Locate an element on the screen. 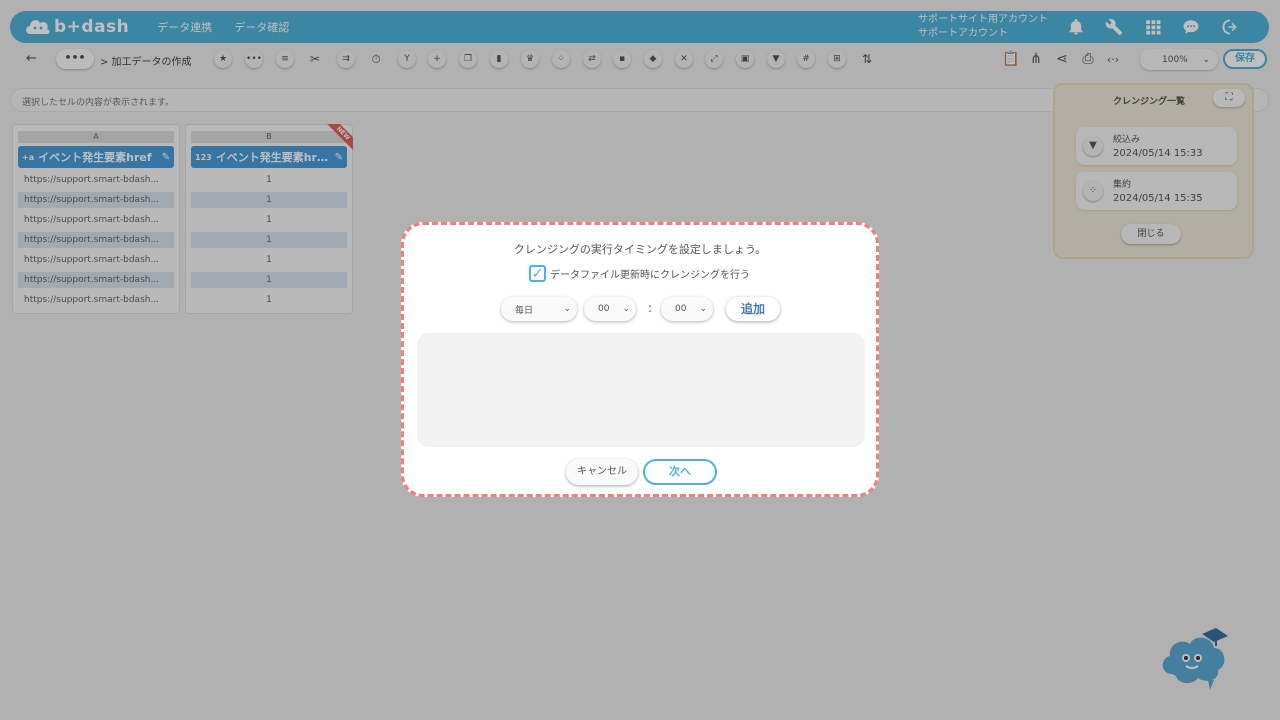 This screenshot has height=720, width=1280. update-trigger-row: ✓ データファイル更新時にクレンジングを行う is located at coordinates (639, 273).